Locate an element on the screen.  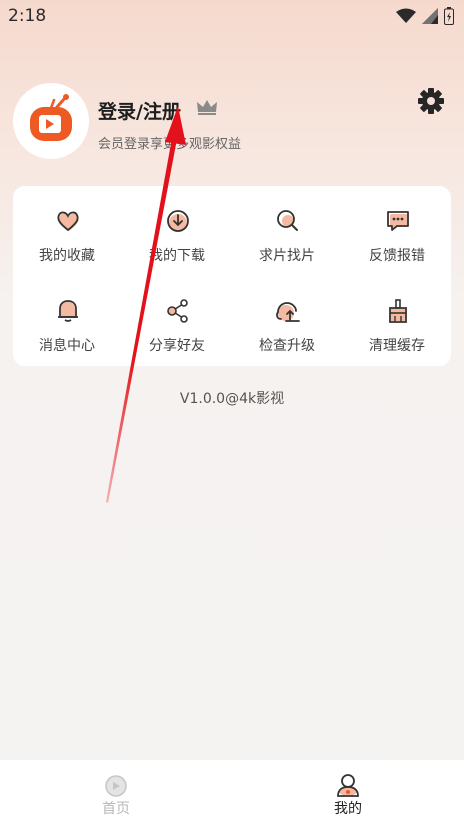
search-icon is located at coordinates (287, 220).